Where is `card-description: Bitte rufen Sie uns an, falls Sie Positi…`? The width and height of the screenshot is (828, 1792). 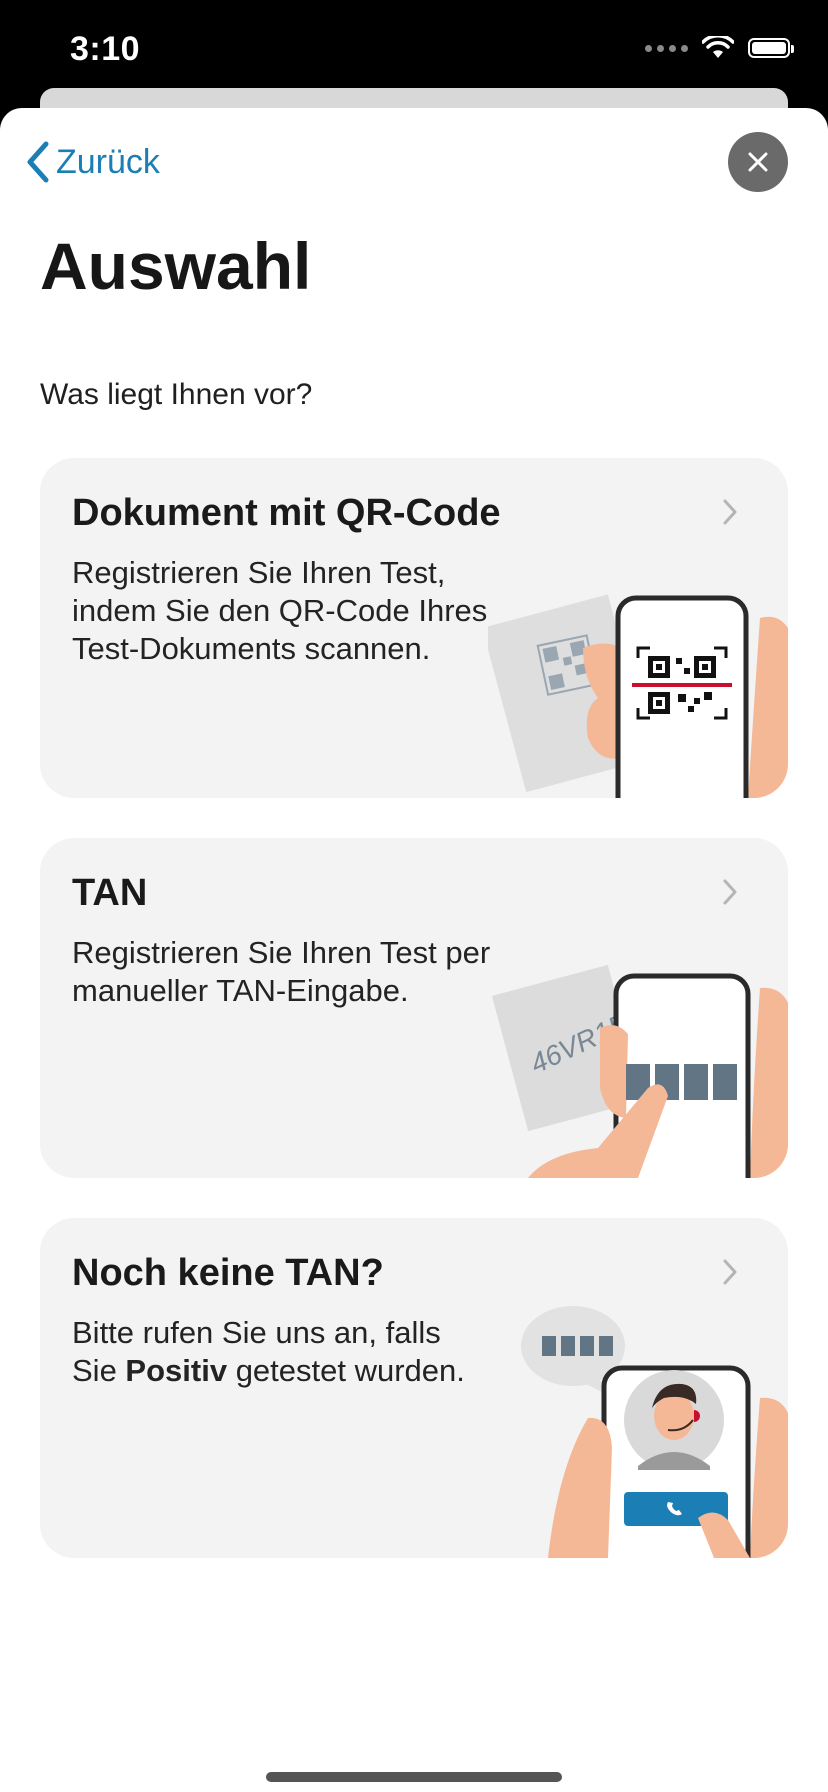 card-description: Bitte rufen Sie uns an, falls Sie Positi… is located at coordinates (282, 1352).